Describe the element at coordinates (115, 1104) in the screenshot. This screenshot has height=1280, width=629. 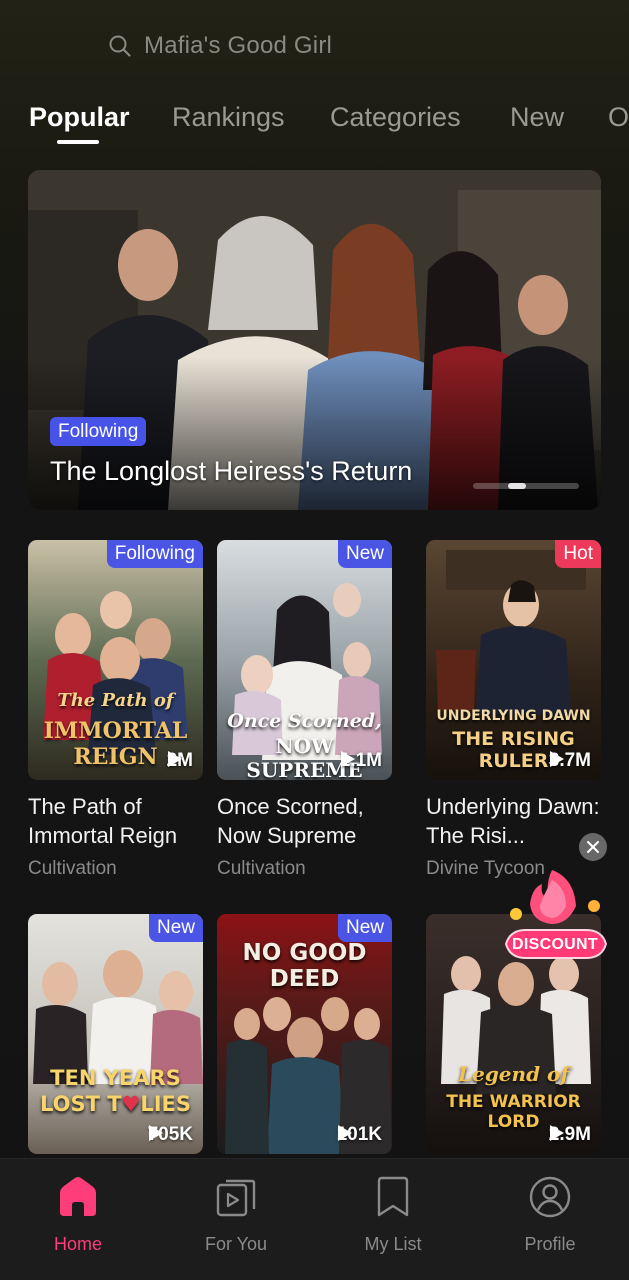
I see `poster-title-art: LOST T♥LIES` at that location.